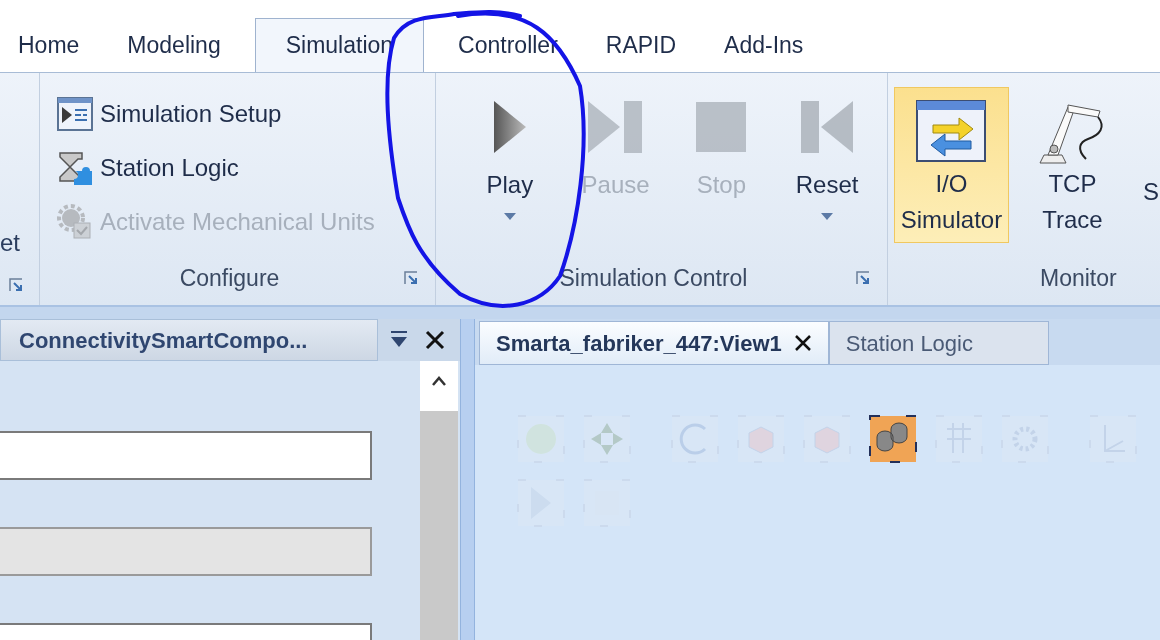 This screenshot has height=640, width=1160. I want to click on scrollbar, so click(439, 500).